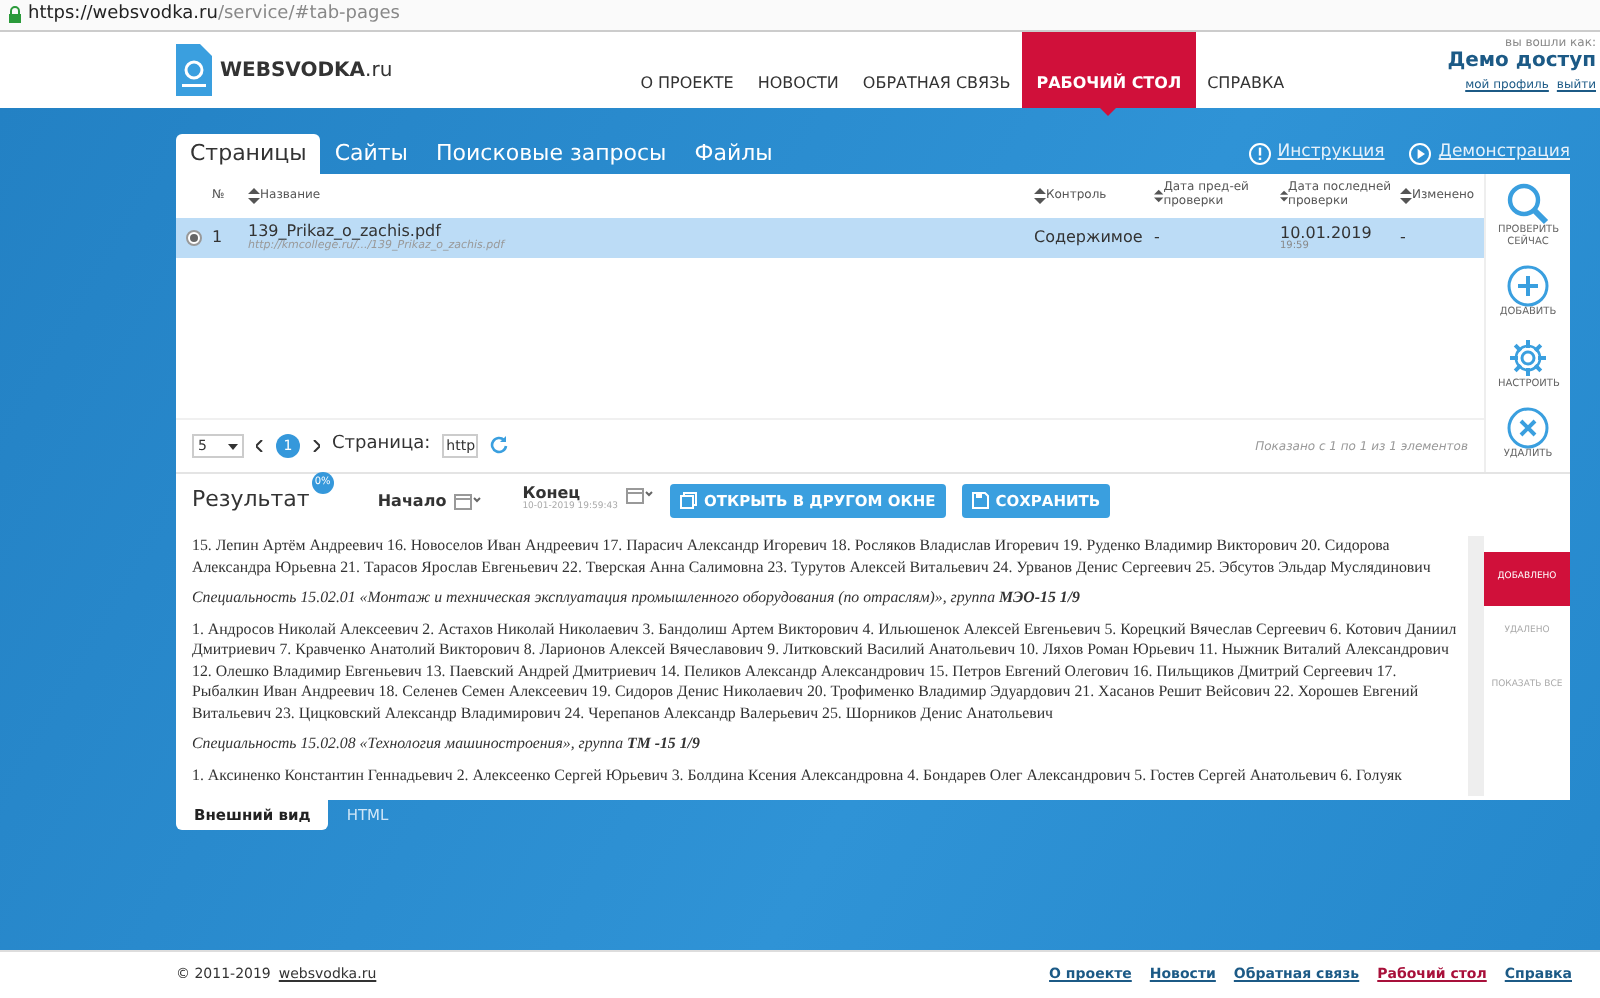  I want to click on end-label: Конец, so click(551, 494).